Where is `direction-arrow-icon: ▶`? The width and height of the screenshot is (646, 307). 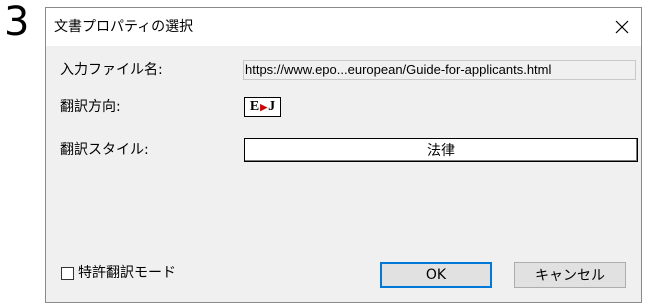 direction-arrow-icon: ▶ is located at coordinates (264, 107).